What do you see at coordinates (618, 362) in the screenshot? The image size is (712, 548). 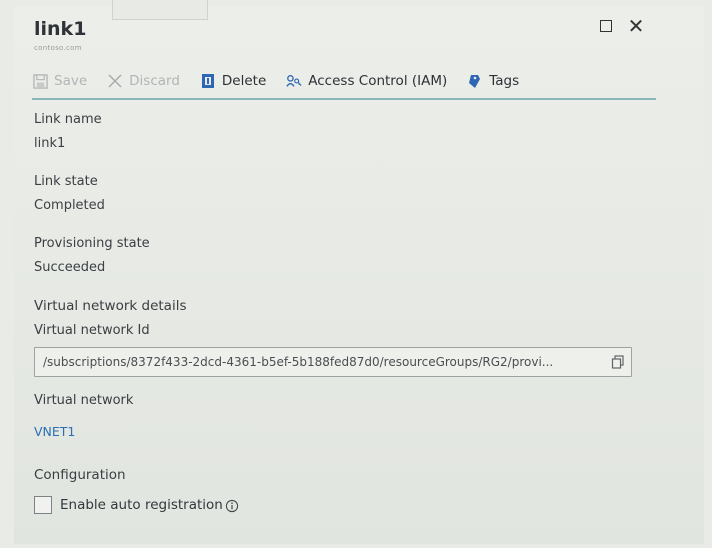 I see `copy-icon` at bounding box center [618, 362].